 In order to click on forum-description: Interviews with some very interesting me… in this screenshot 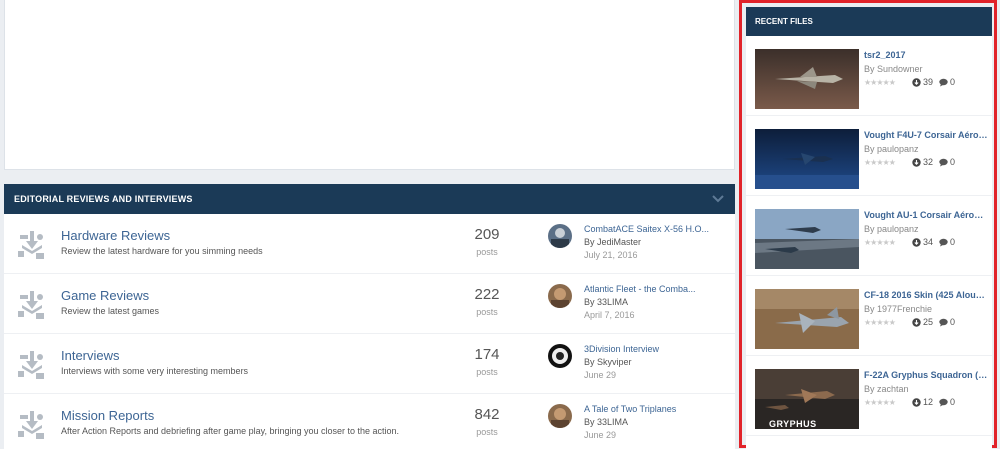, I will do `click(155, 371)`.